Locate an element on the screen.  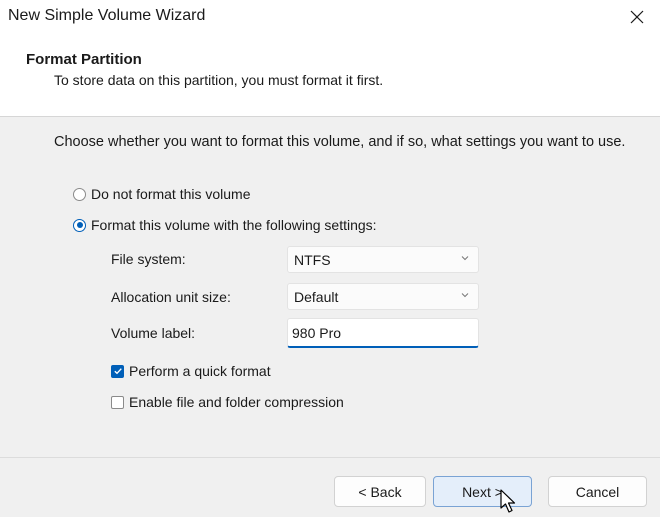
volume-label-label: Volume label: is located at coordinates (153, 333).